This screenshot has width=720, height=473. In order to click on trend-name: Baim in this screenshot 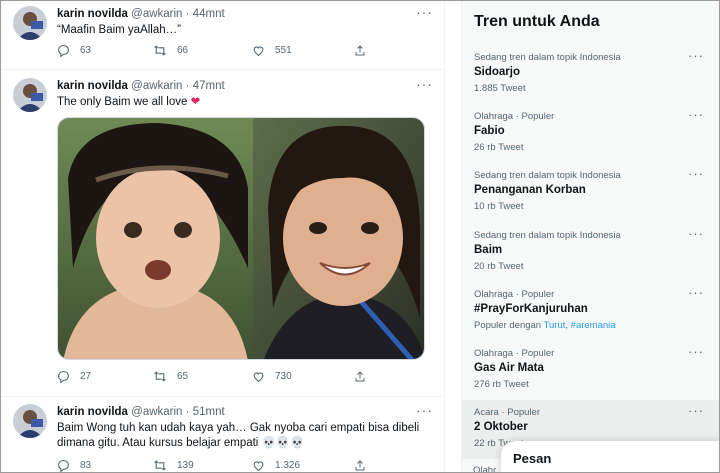, I will do `click(488, 250)`.